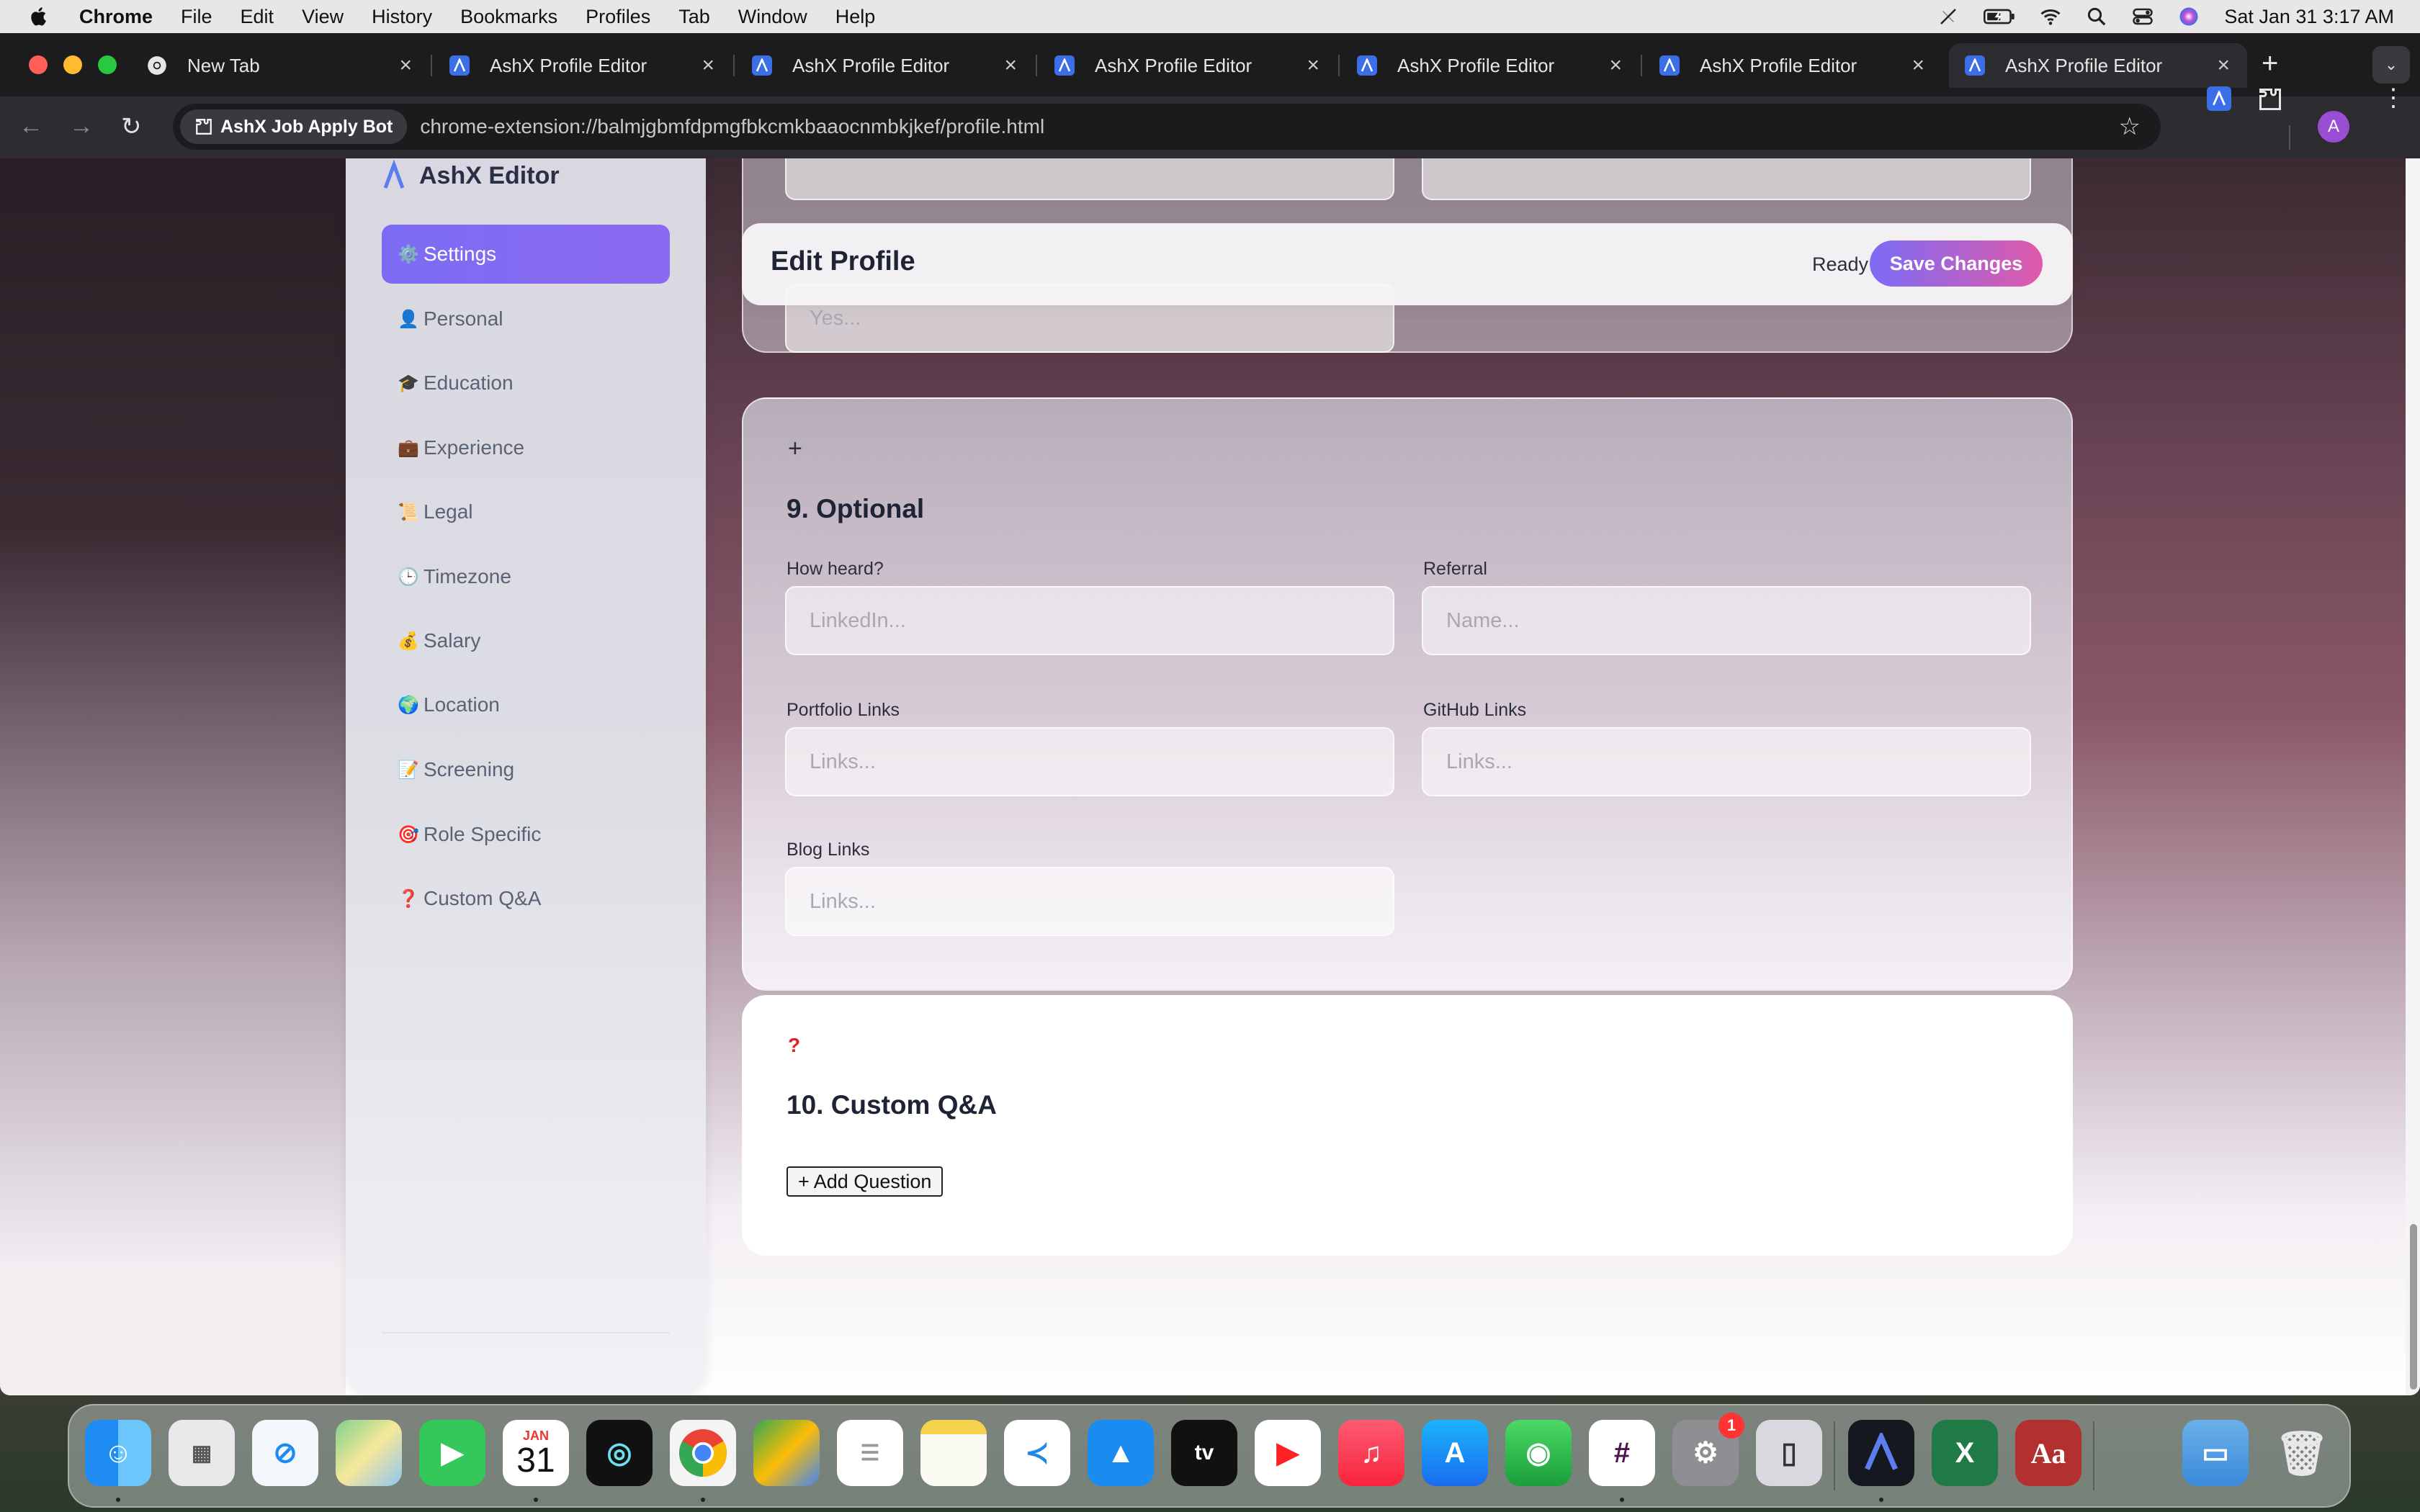 Image resolution: width=2420 pixels, height=1512 pixels. What do you see at coordinates (865, 1181) in the screenshot?
I see `add-question-button: + Add Question` at bounding box center [865, 1181].